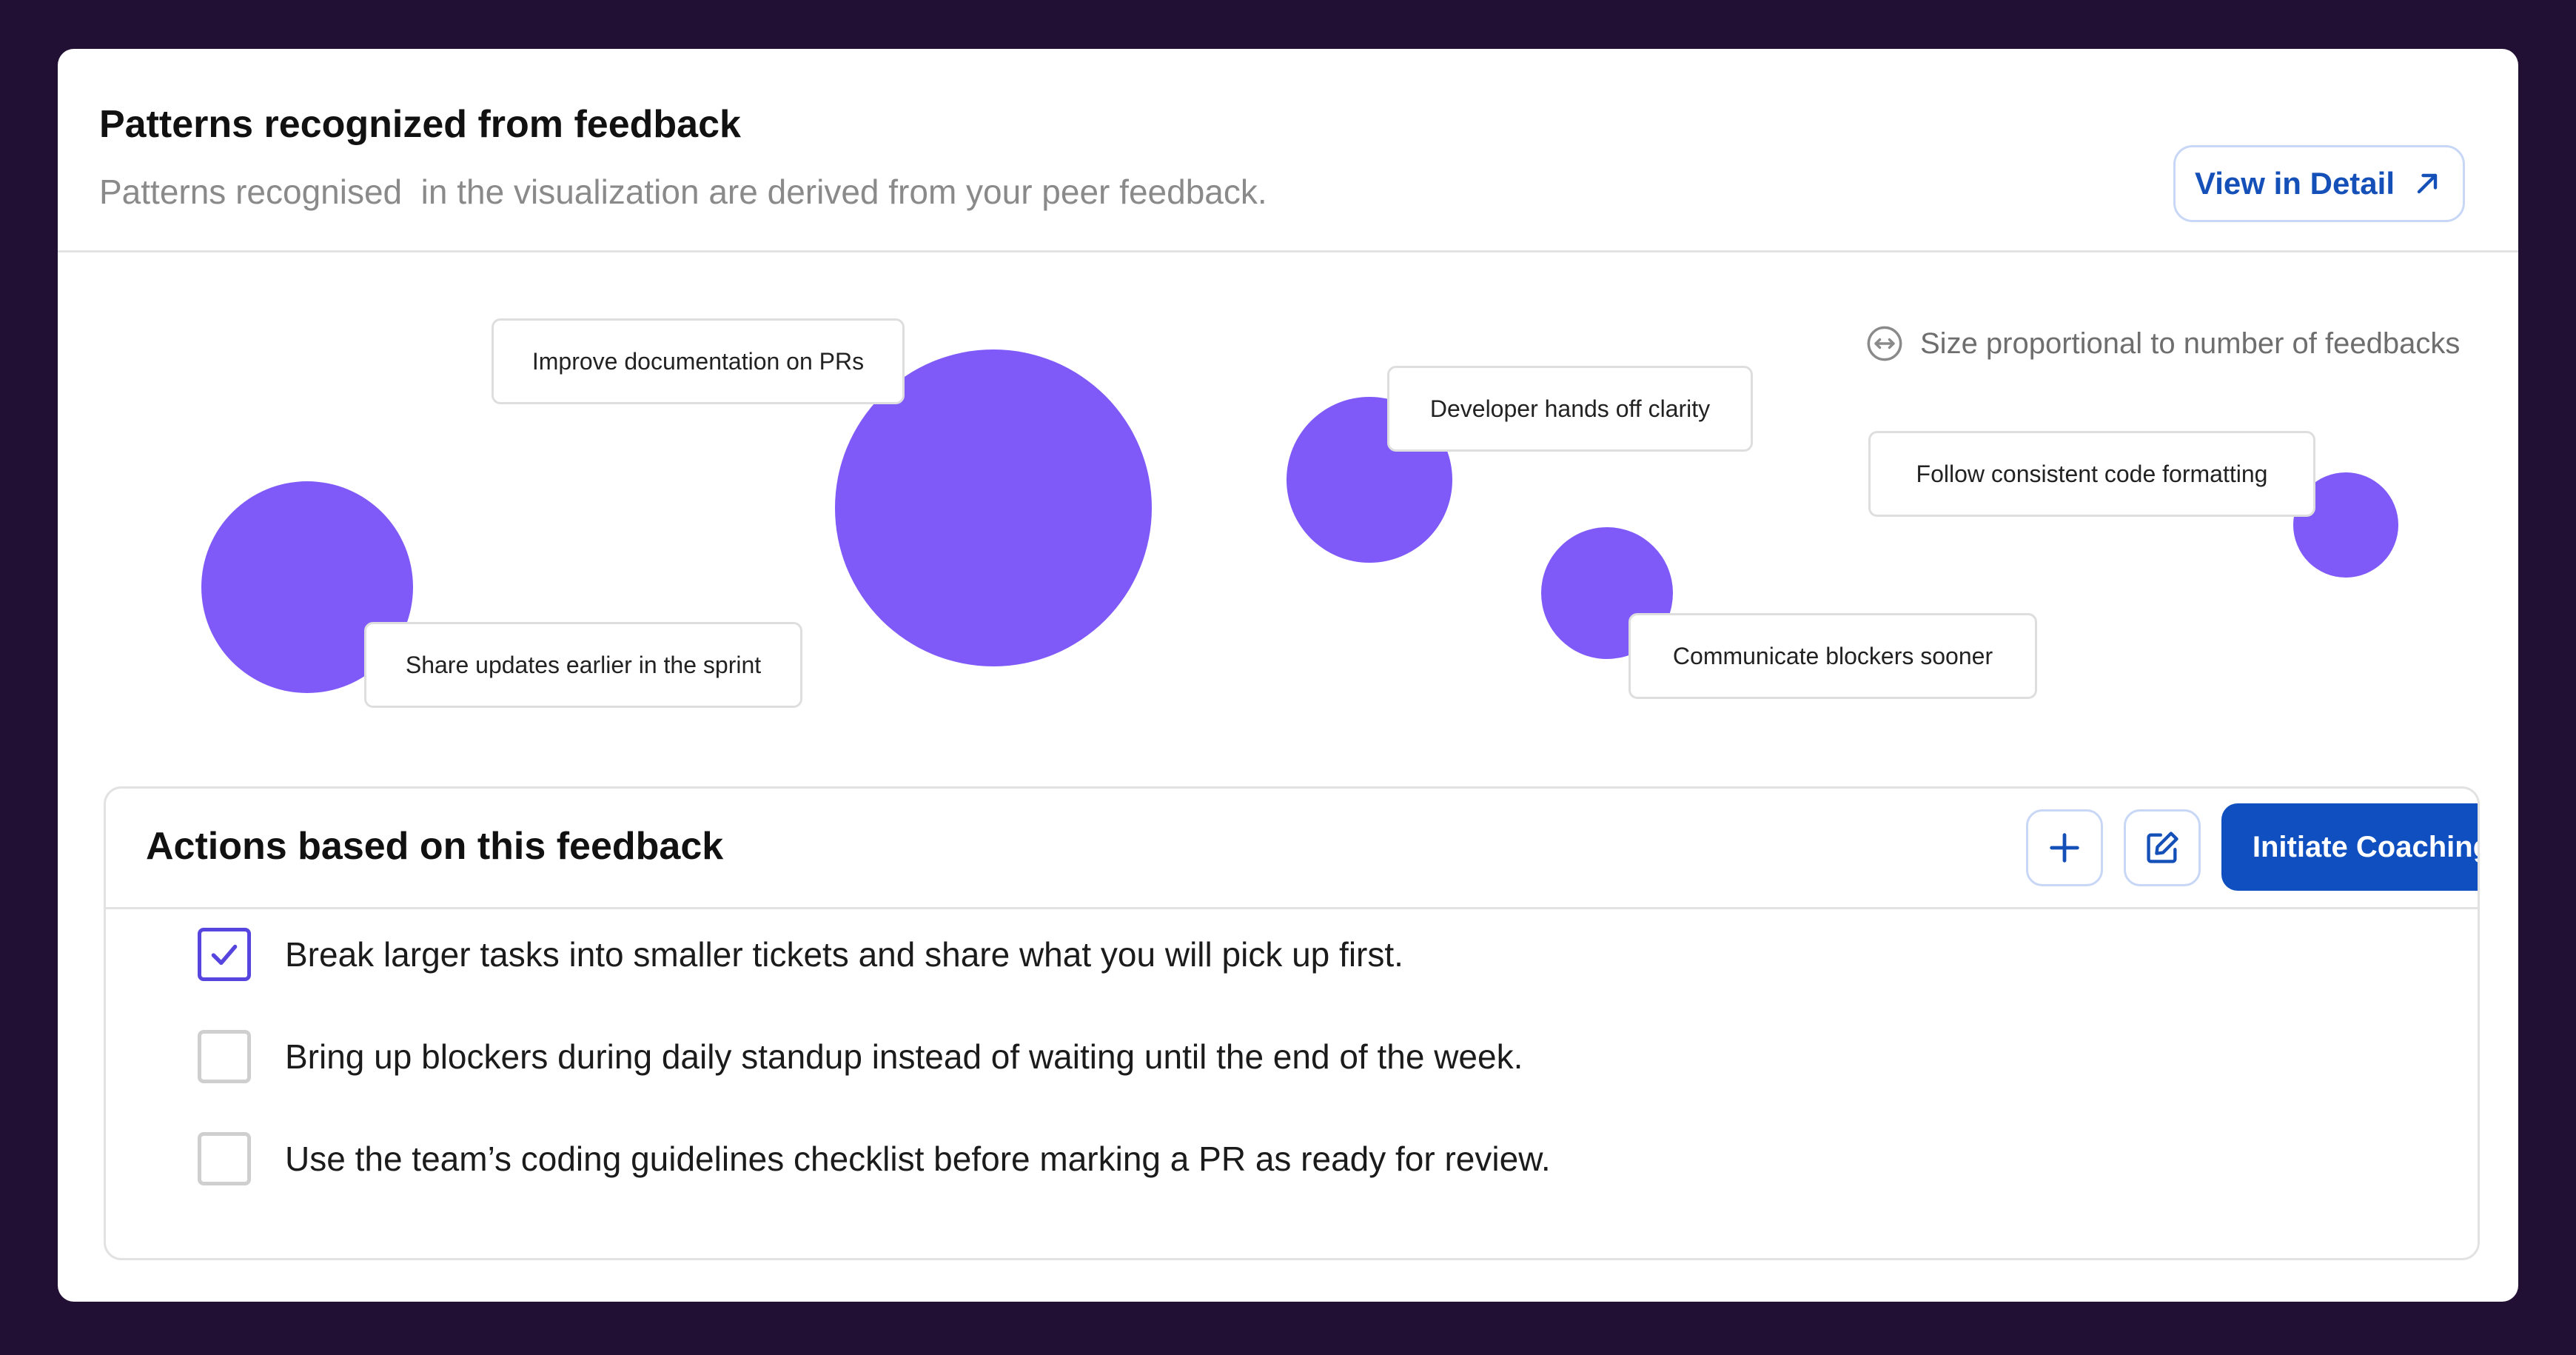 This screenshot has width=2576, height=1355. I want to click on actions-divider, so click(1292, 908).